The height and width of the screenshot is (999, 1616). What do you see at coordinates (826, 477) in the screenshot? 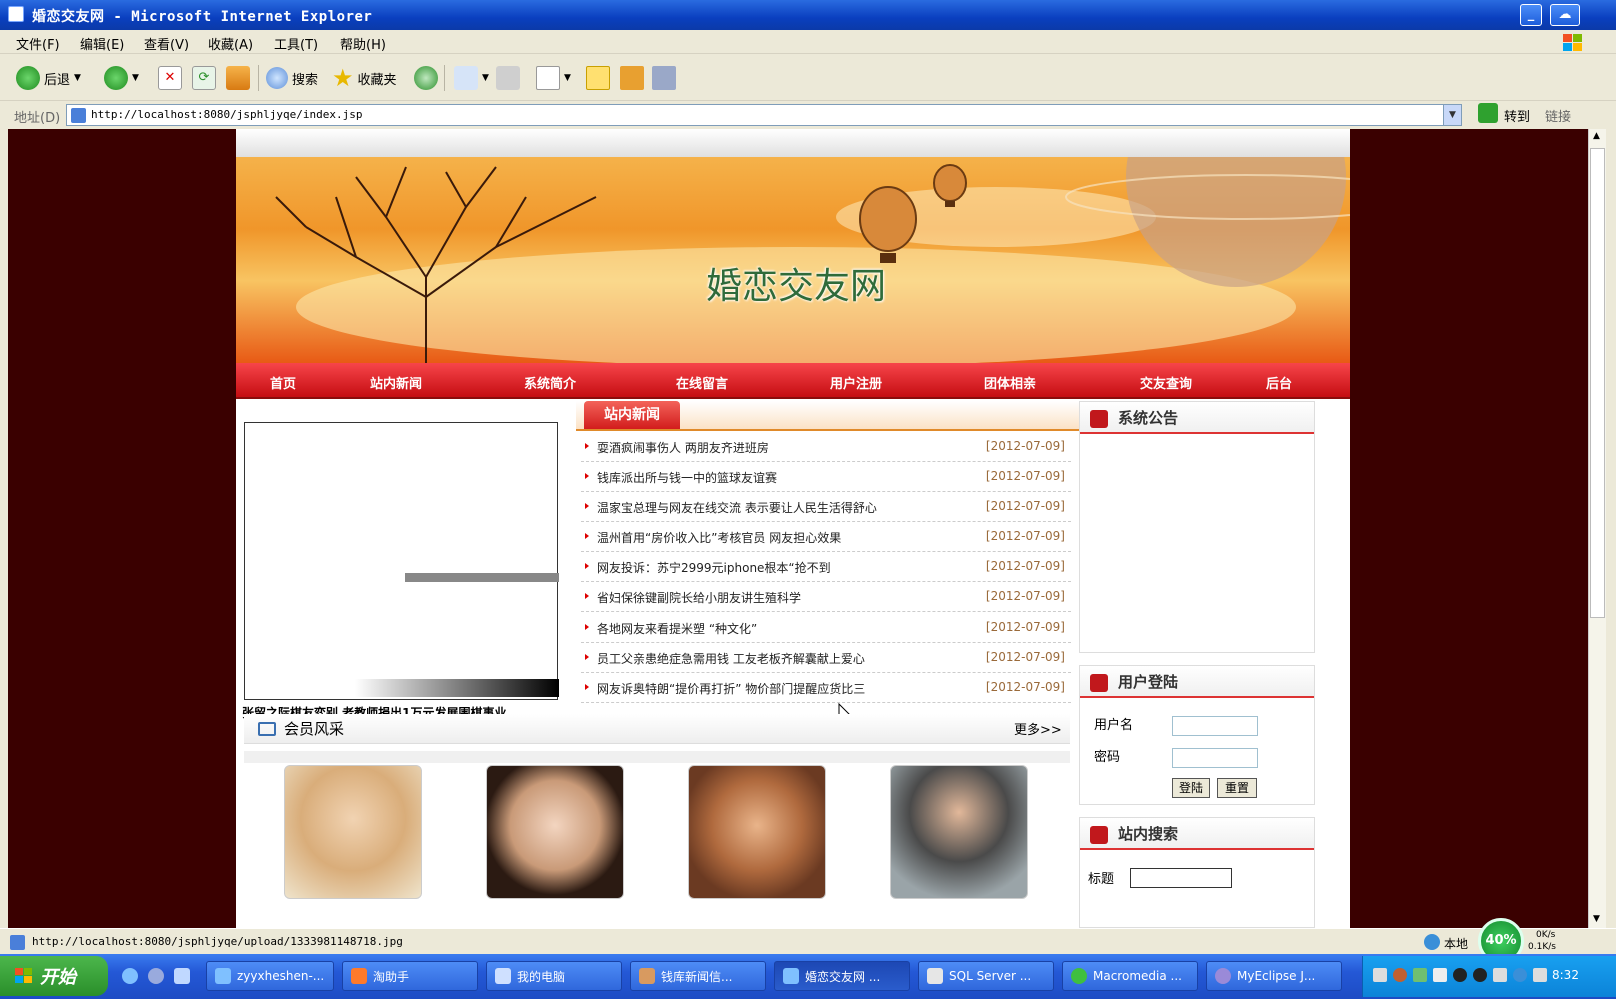
I see `news-item: 钱库派出所与钱一中的篮球友谊赛 [2012-07-09]` at bounding box center [826, 477].